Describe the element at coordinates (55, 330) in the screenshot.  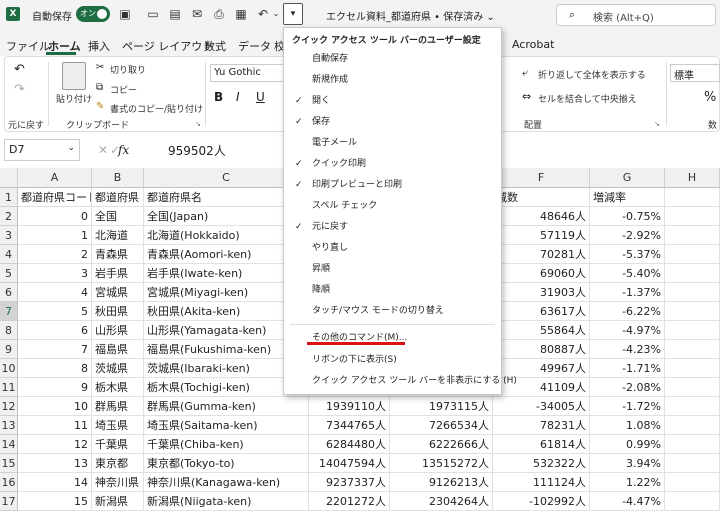
I see `cell-a8: 6` at that location.